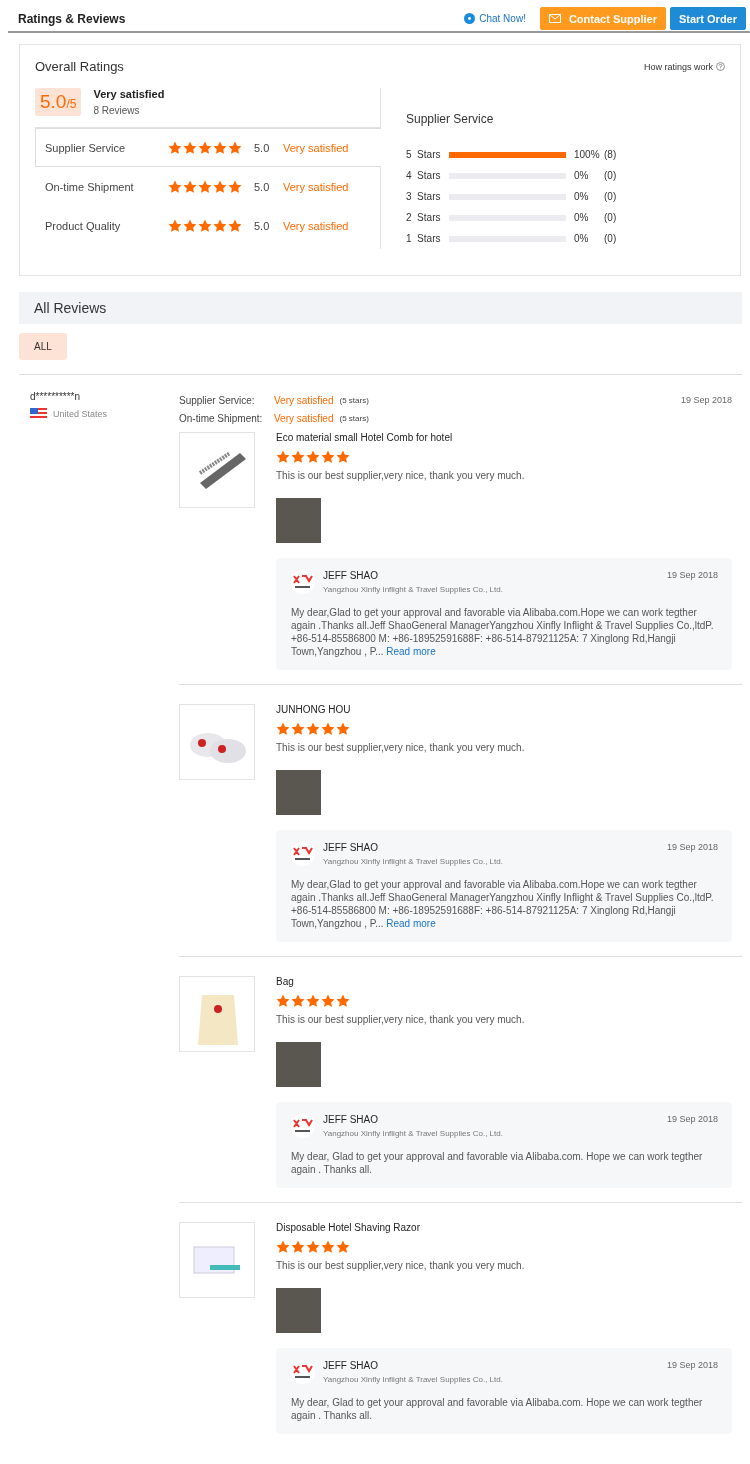 This screenshot has height=1464, width=750. What do you see at coordinates (316, 186) in the screenshot?
I see `category-verdict: Very satisfied` at bounding box center [316, 186].